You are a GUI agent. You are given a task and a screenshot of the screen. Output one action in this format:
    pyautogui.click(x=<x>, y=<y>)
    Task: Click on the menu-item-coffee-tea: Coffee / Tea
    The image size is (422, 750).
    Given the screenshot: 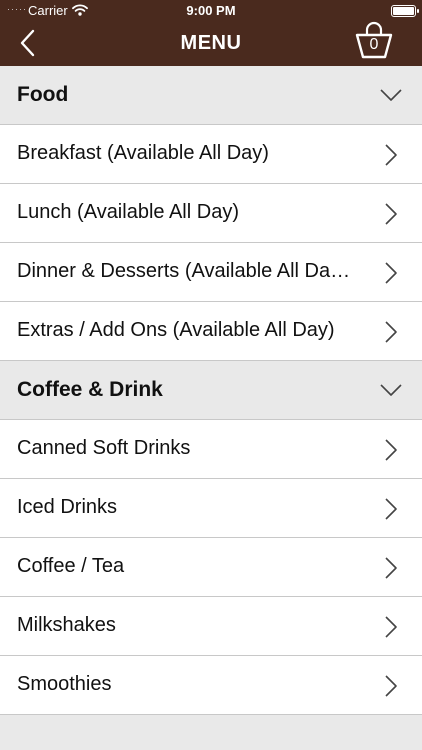 What is the action you would take?
    pyautogui.click(x=211, y=567)
    